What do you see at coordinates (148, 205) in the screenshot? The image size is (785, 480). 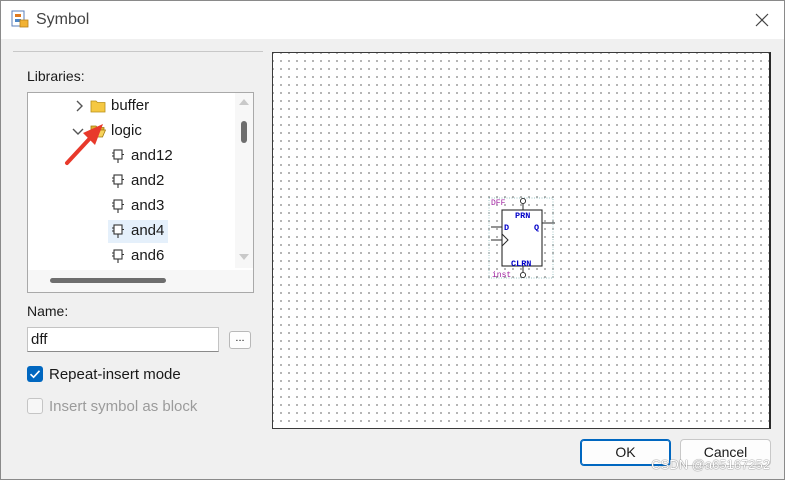 I see `tree-item-label: and3` at bounding box center [148, 205].